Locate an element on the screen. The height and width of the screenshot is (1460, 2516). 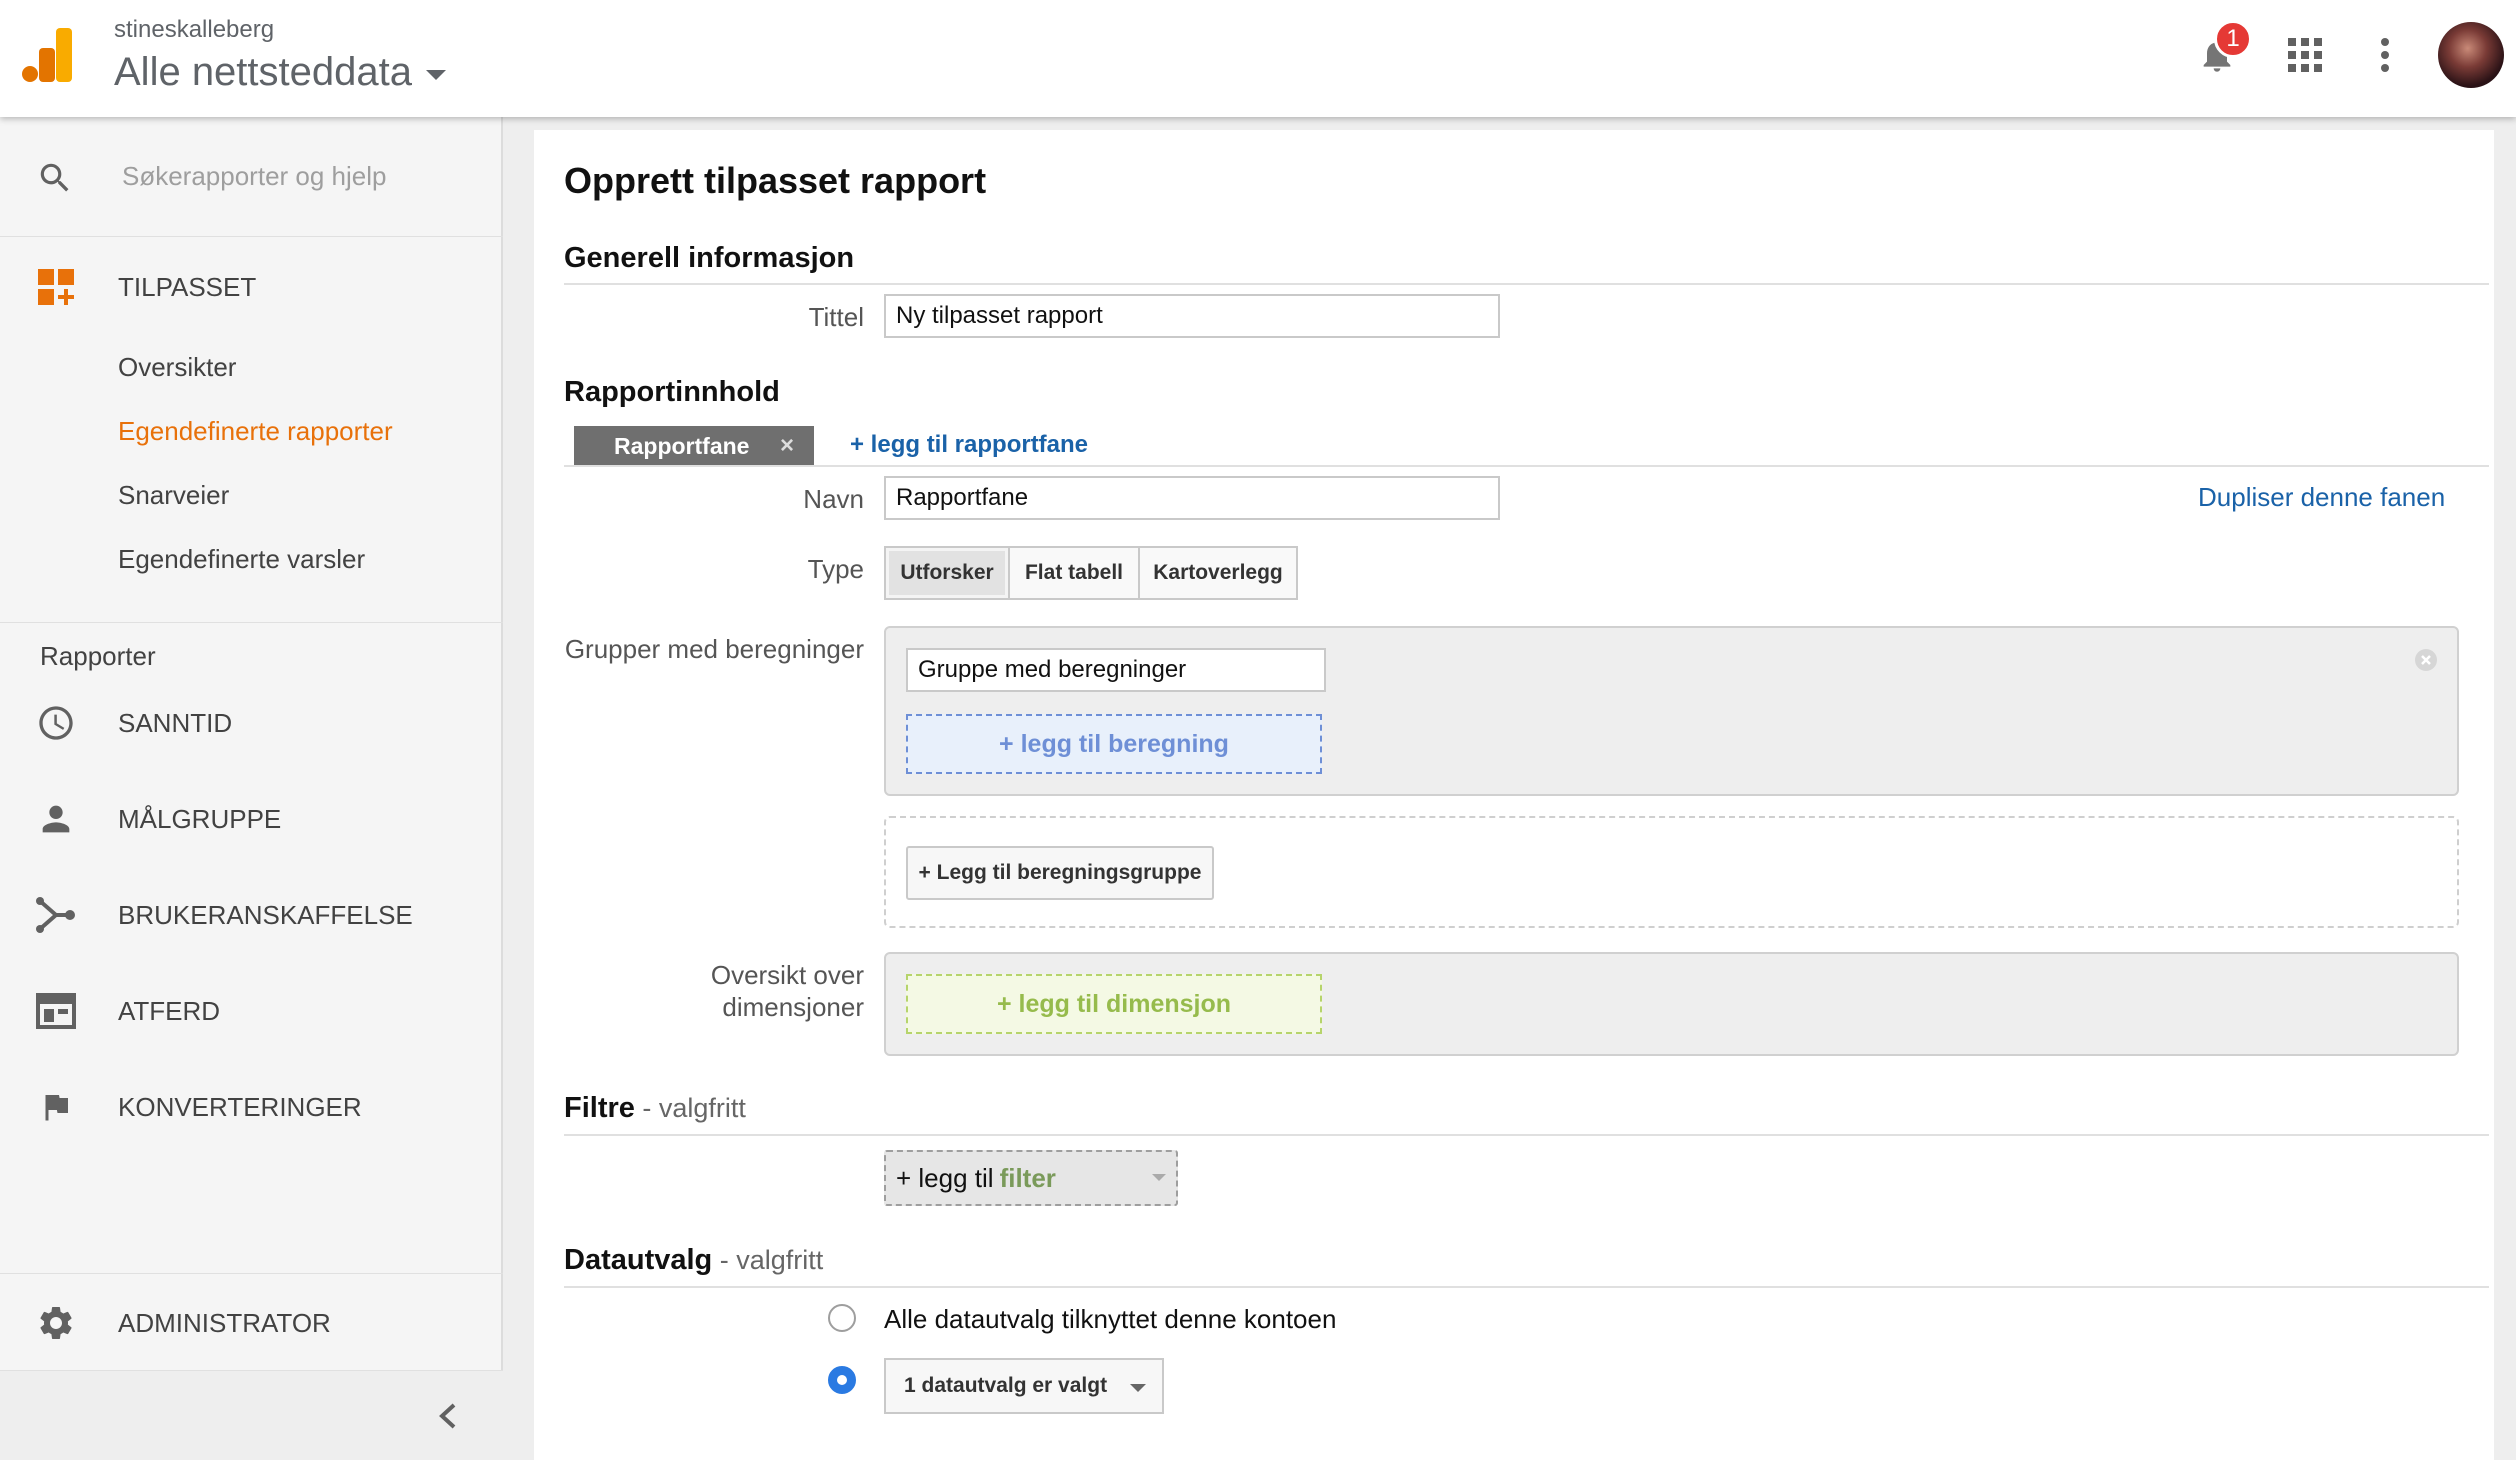
person-icon is located at coordinates (56, 819).